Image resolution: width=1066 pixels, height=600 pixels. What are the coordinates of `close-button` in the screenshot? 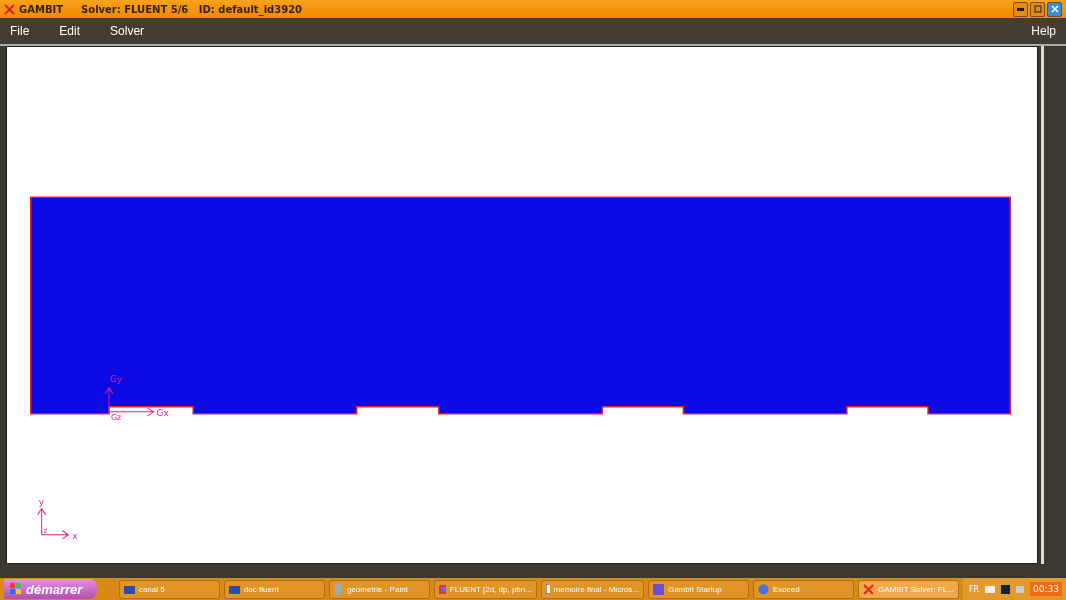 It's located at (1054, 9).